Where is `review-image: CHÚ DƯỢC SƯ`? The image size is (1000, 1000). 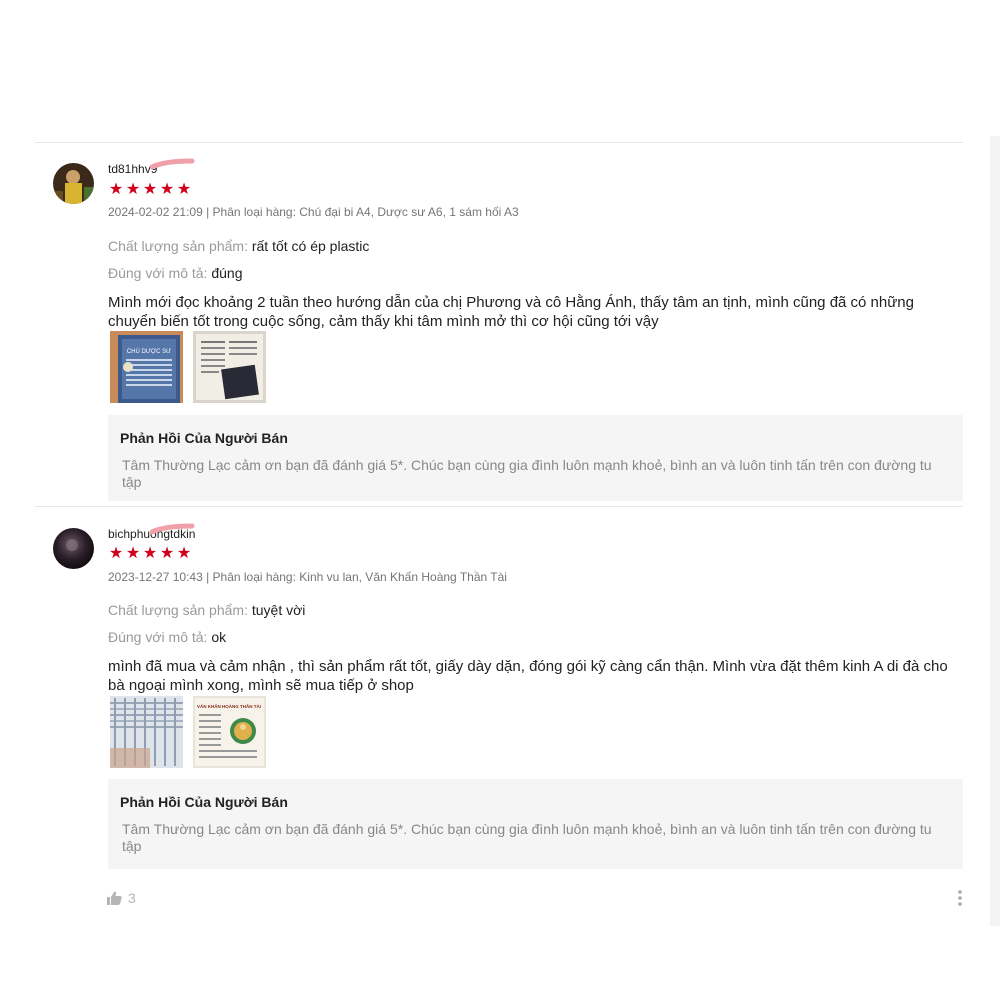
review-image: CHÚ DƯỢC SƯ is located at coordinates (146, 367).